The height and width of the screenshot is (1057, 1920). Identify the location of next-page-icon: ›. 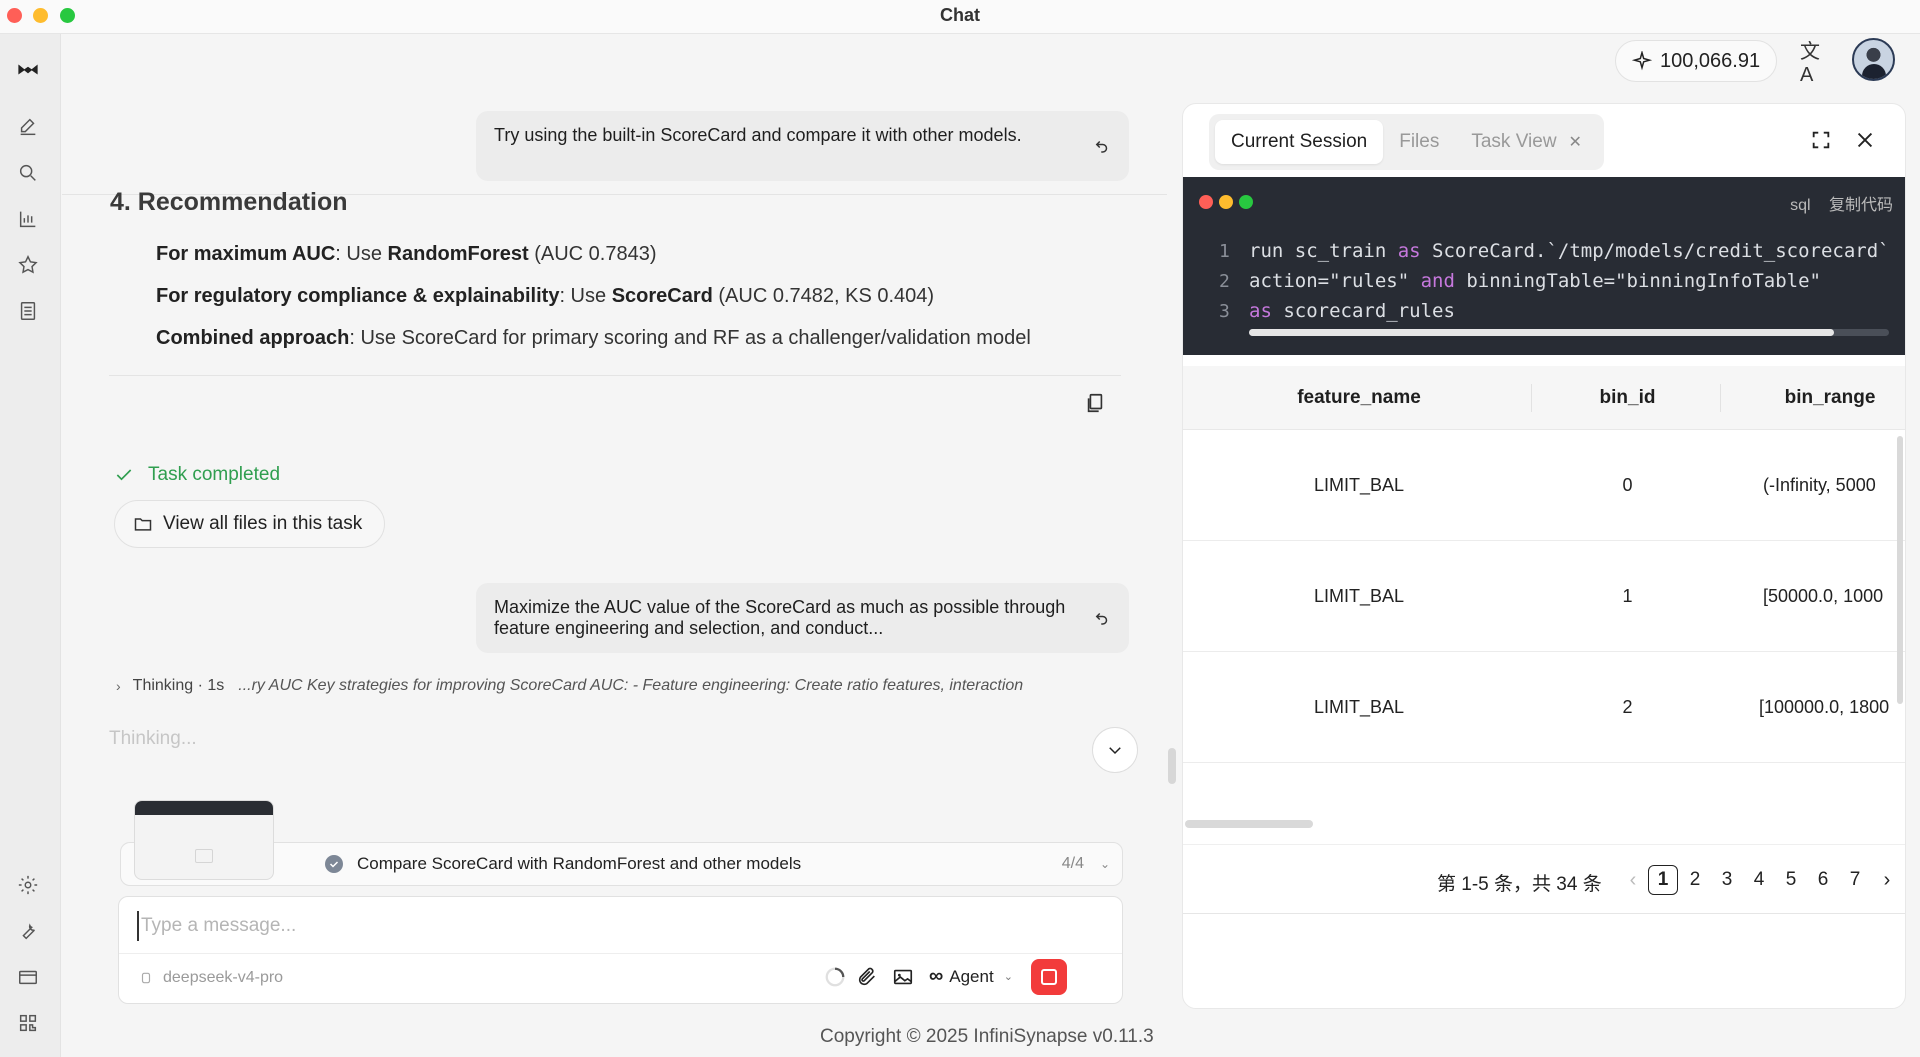
(1887, 880).